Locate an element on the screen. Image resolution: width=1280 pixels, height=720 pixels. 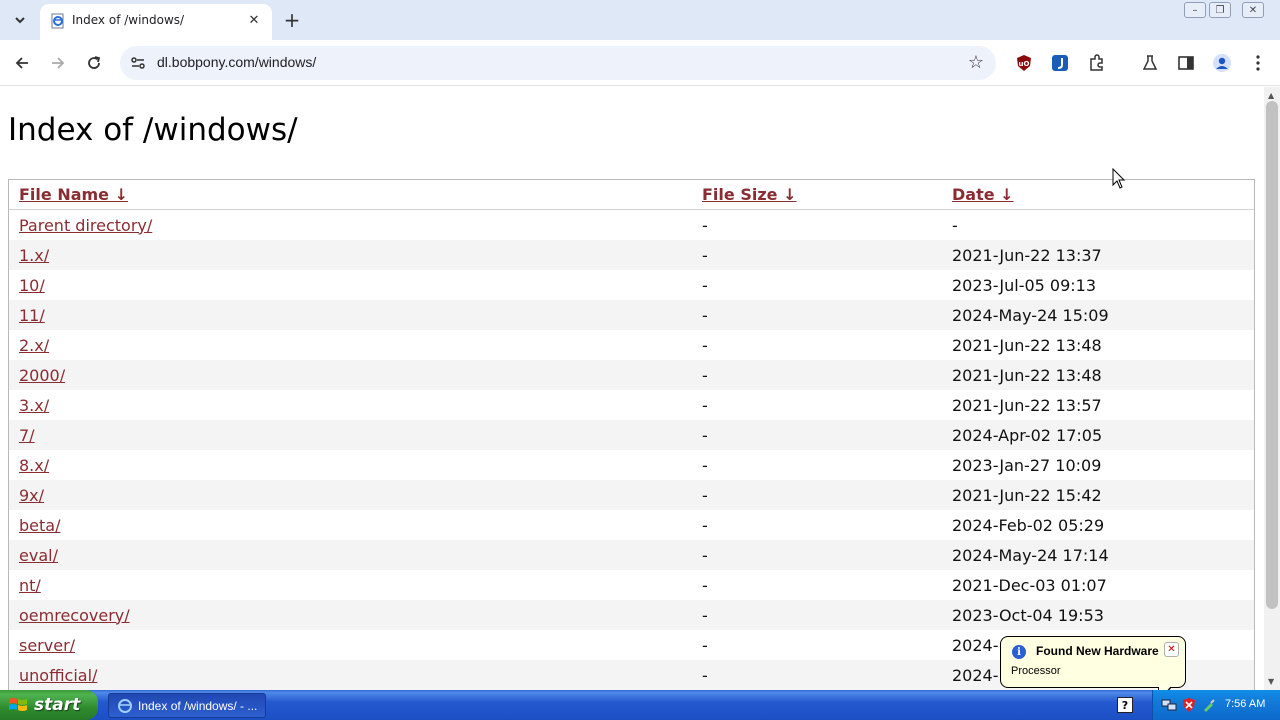
table-row: nt/ - 2021-Dec-03 01:07 is located at coordinates (631, 585).